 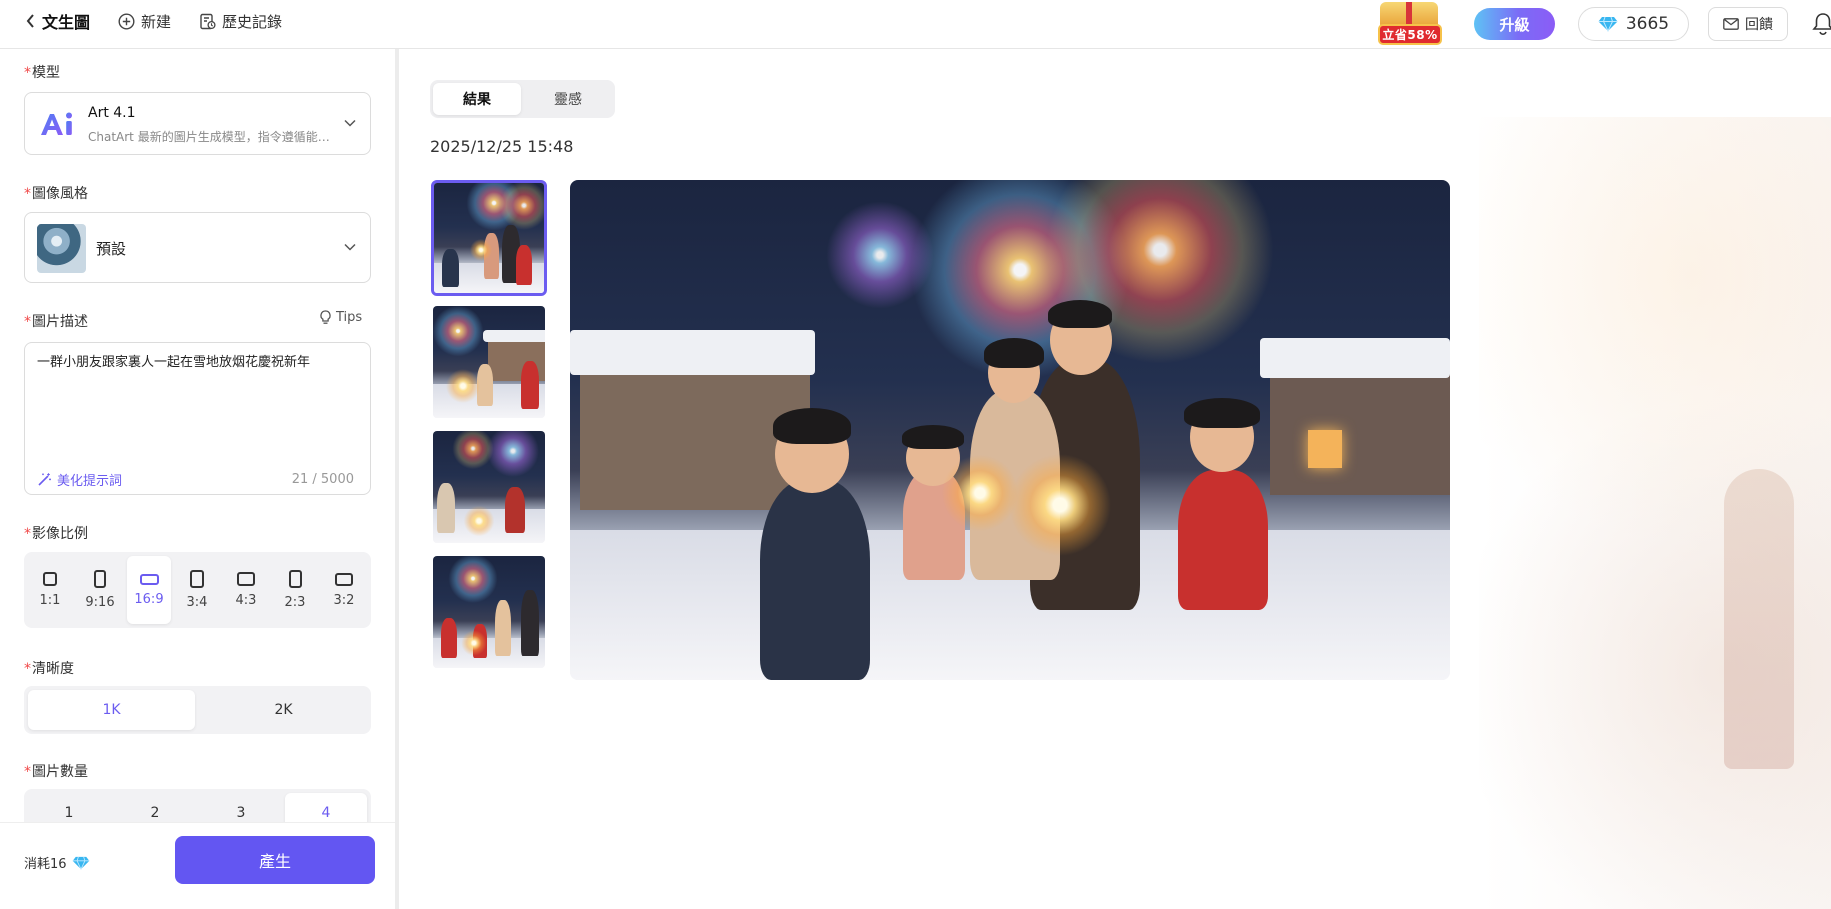 What do you see at coordinates (1748, 24) in the screenshot?
I see `feedback-button: 回饋` at bounding box center [1748, 24].